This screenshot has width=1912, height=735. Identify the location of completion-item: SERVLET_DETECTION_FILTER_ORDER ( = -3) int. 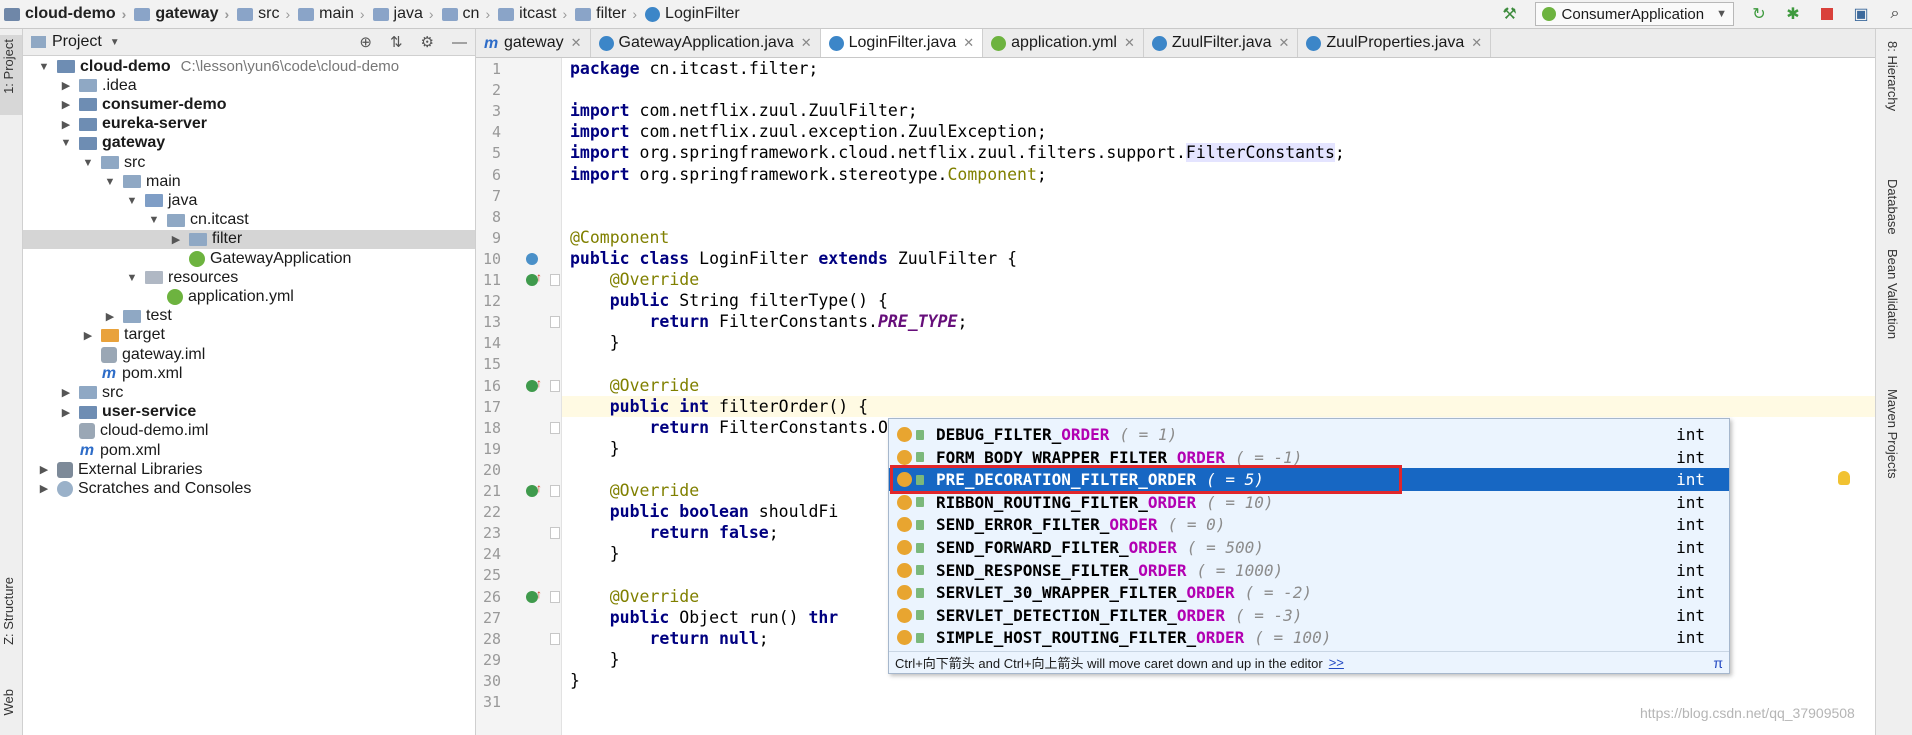
(1309, 615).